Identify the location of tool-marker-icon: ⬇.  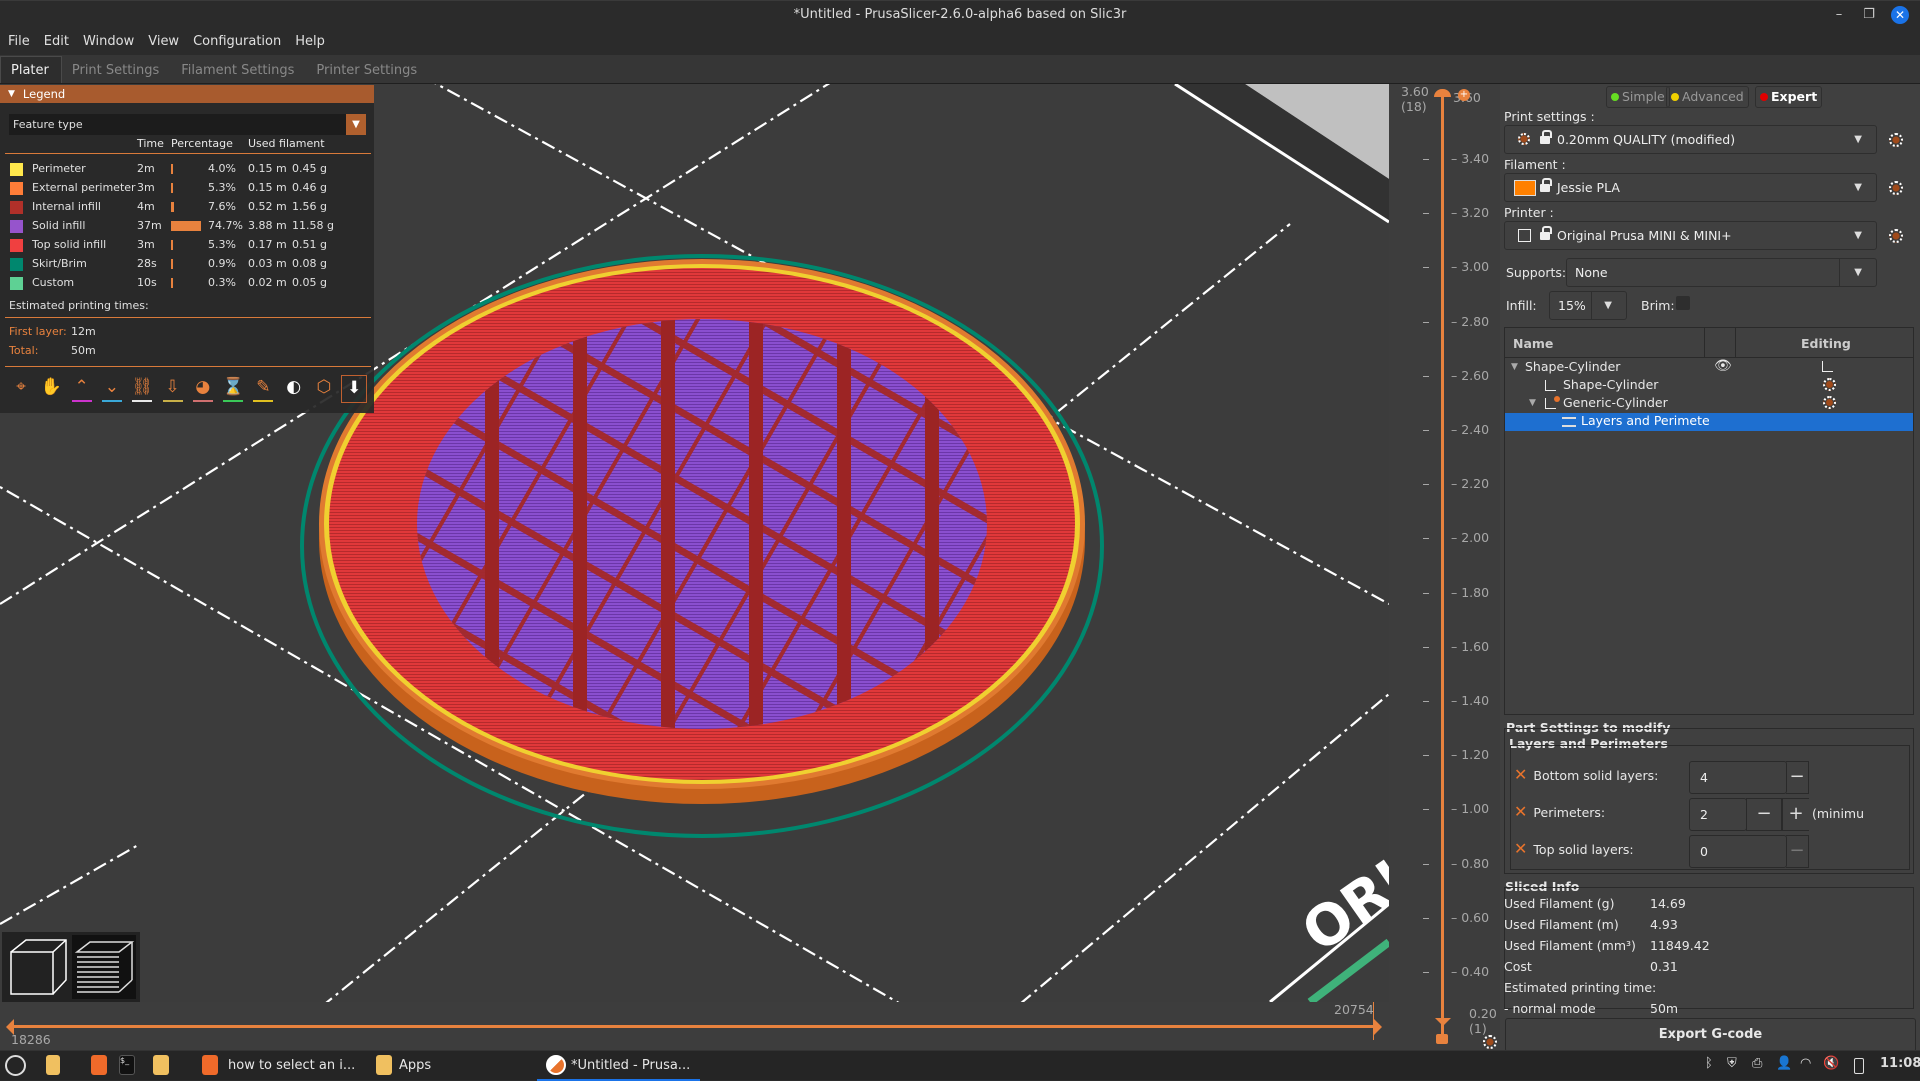
(354, 389).